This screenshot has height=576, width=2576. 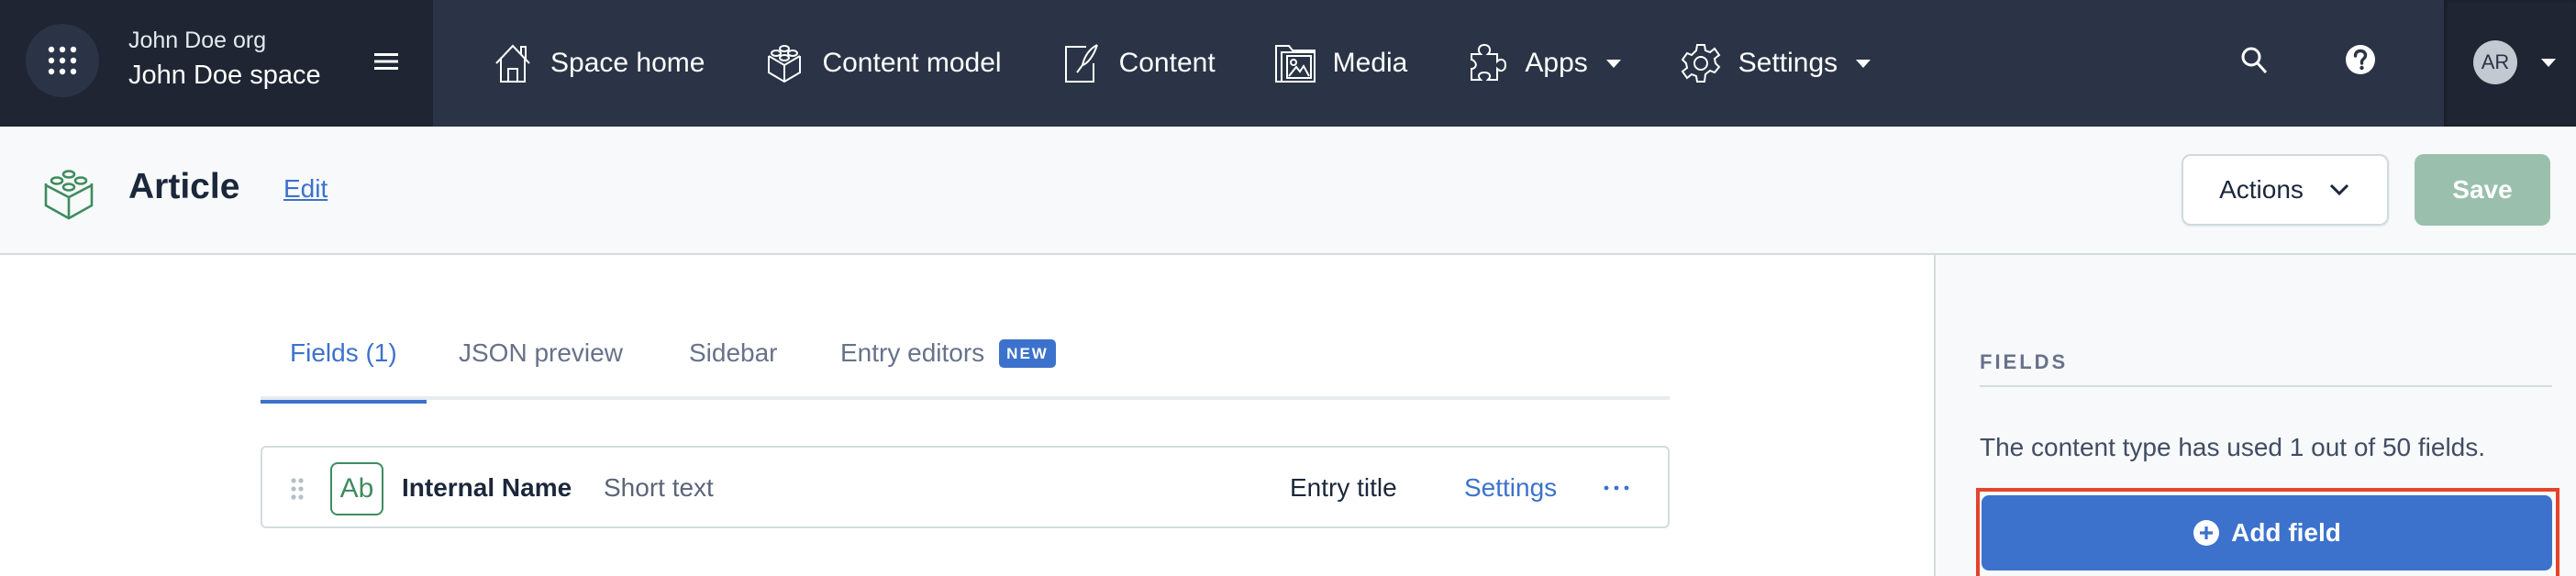 What do you see at coordinates (1788, 63) in the screenshot?
I see `nav-label: Settings` at bounding box center [1788, 63].